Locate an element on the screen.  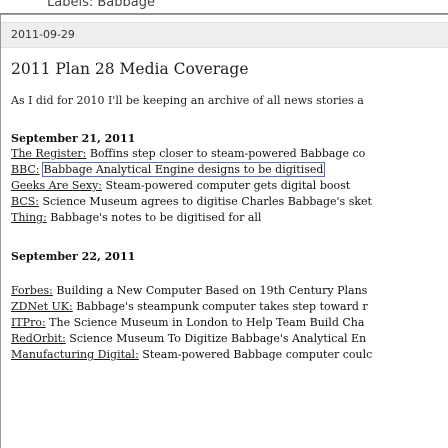
news-source-link: Geeks Are Sexy: is located at coordinates (56, 185).